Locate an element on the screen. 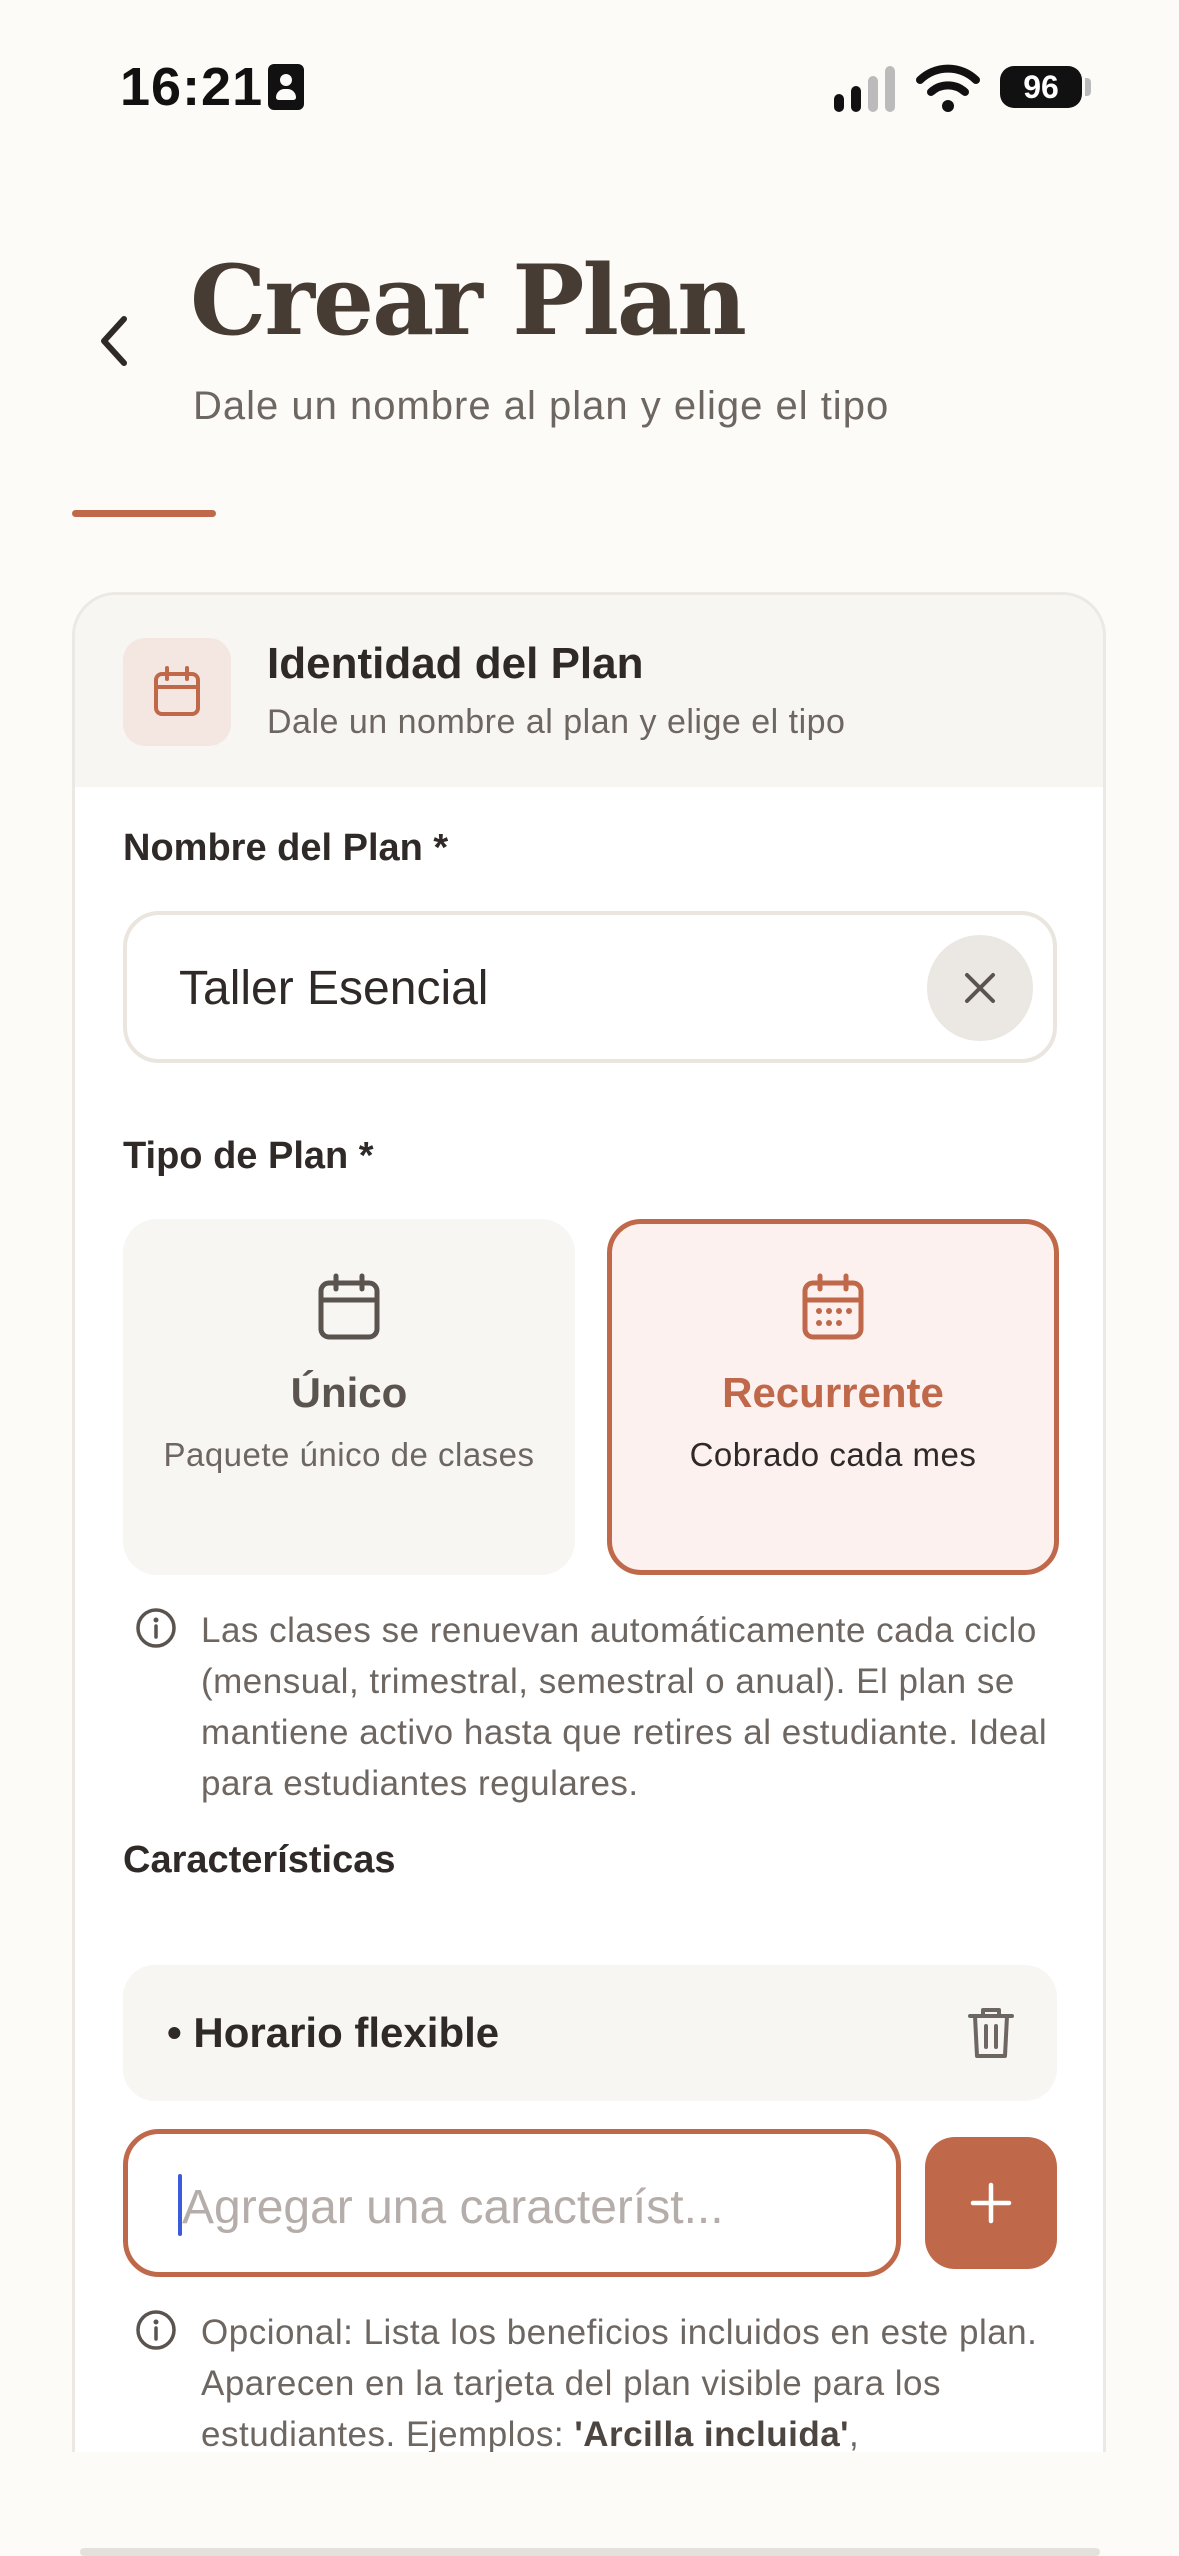  clear-x-icon is located at coordinates (980, 988).